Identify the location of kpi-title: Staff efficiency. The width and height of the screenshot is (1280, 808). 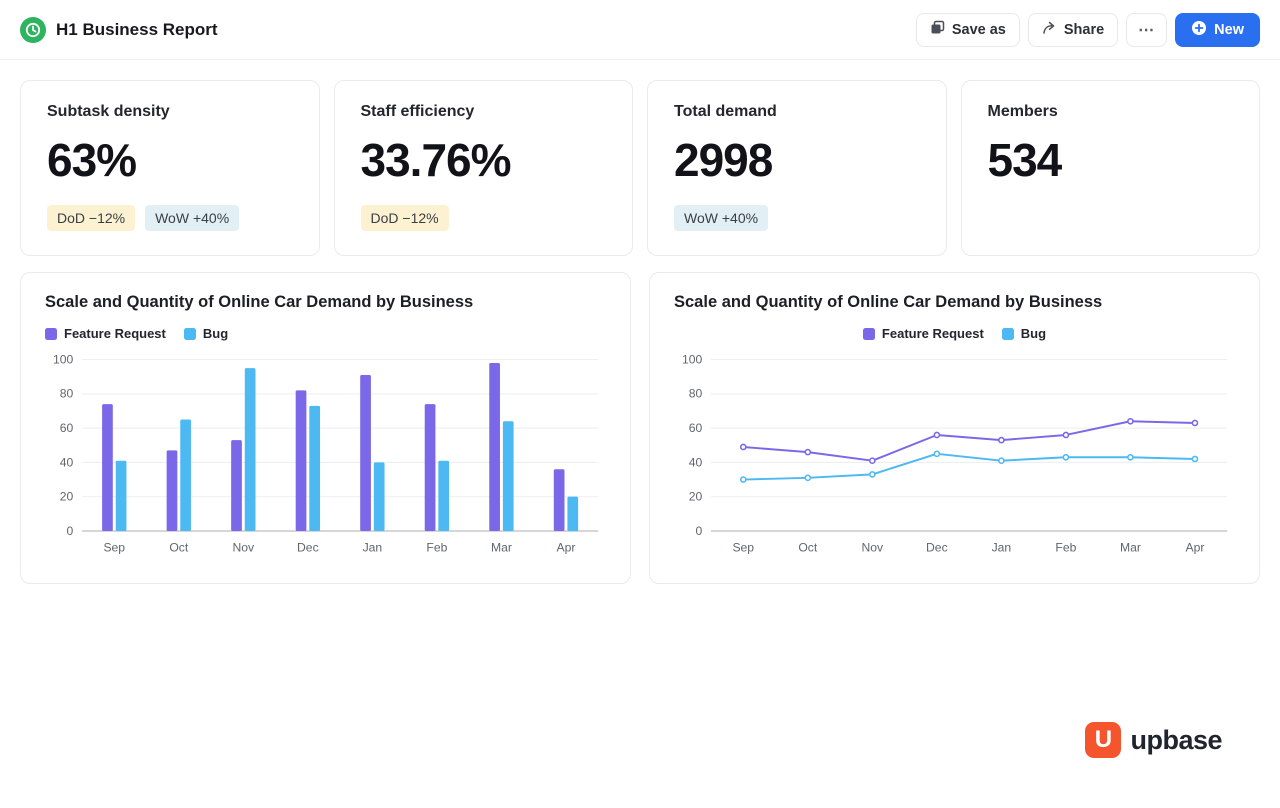
(417, 111).